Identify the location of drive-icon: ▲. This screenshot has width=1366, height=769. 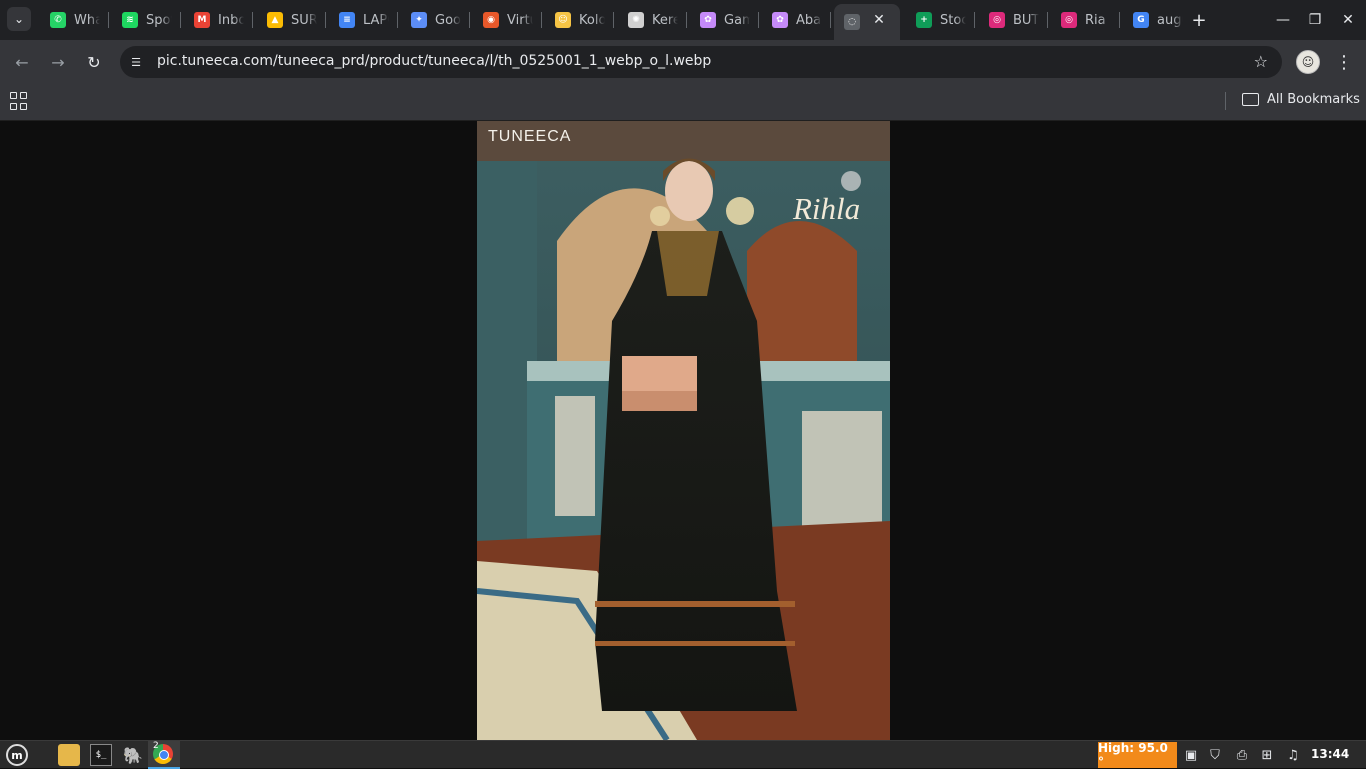
(275, 20).